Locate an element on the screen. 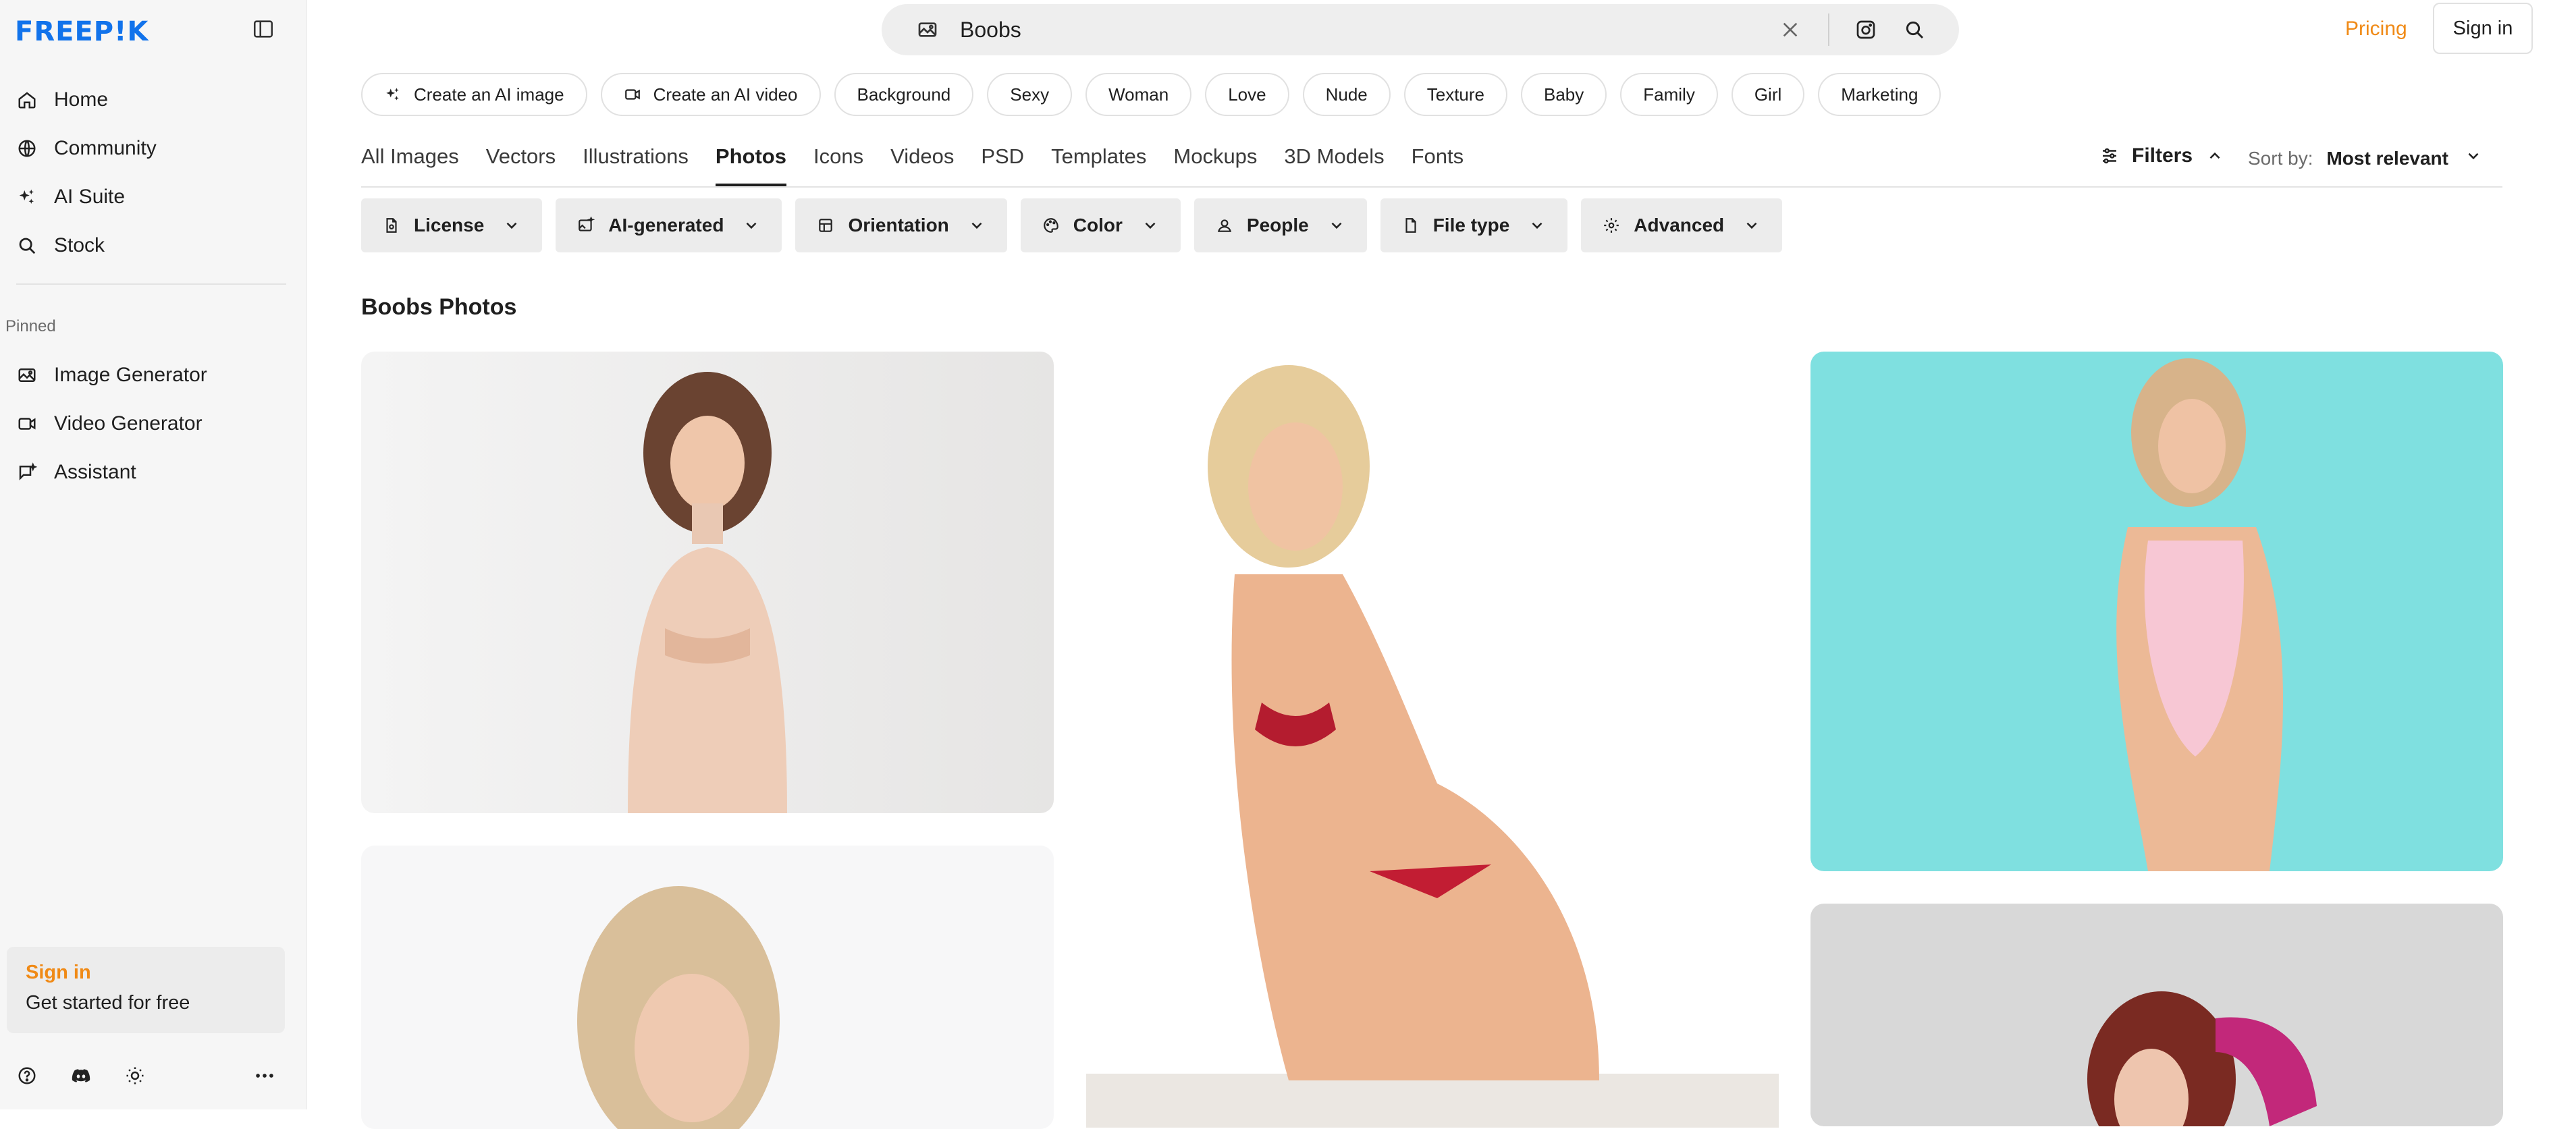 Image resolution: width=2576 pixels, height=1129 pixels. sidebar-item-label: Home is located at coordinates (81, 99).